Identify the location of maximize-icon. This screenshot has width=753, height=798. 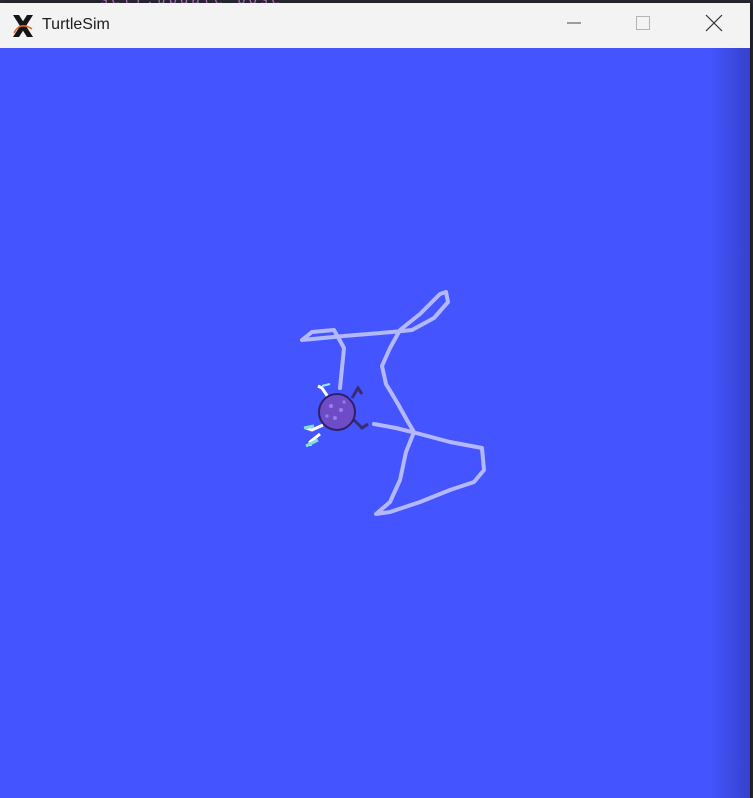
(643, 25).